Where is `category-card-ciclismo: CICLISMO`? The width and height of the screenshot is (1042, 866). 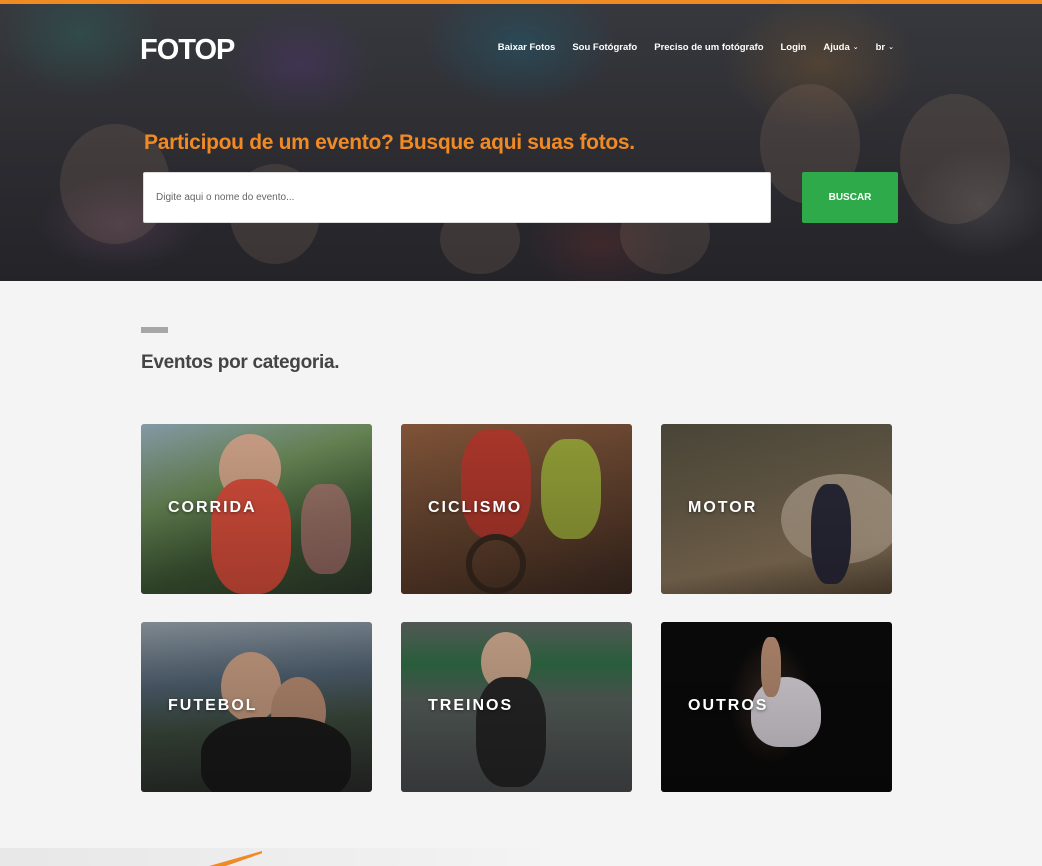
category-card-ciclismo: CICLISMO is located at coordinates (516, 509).